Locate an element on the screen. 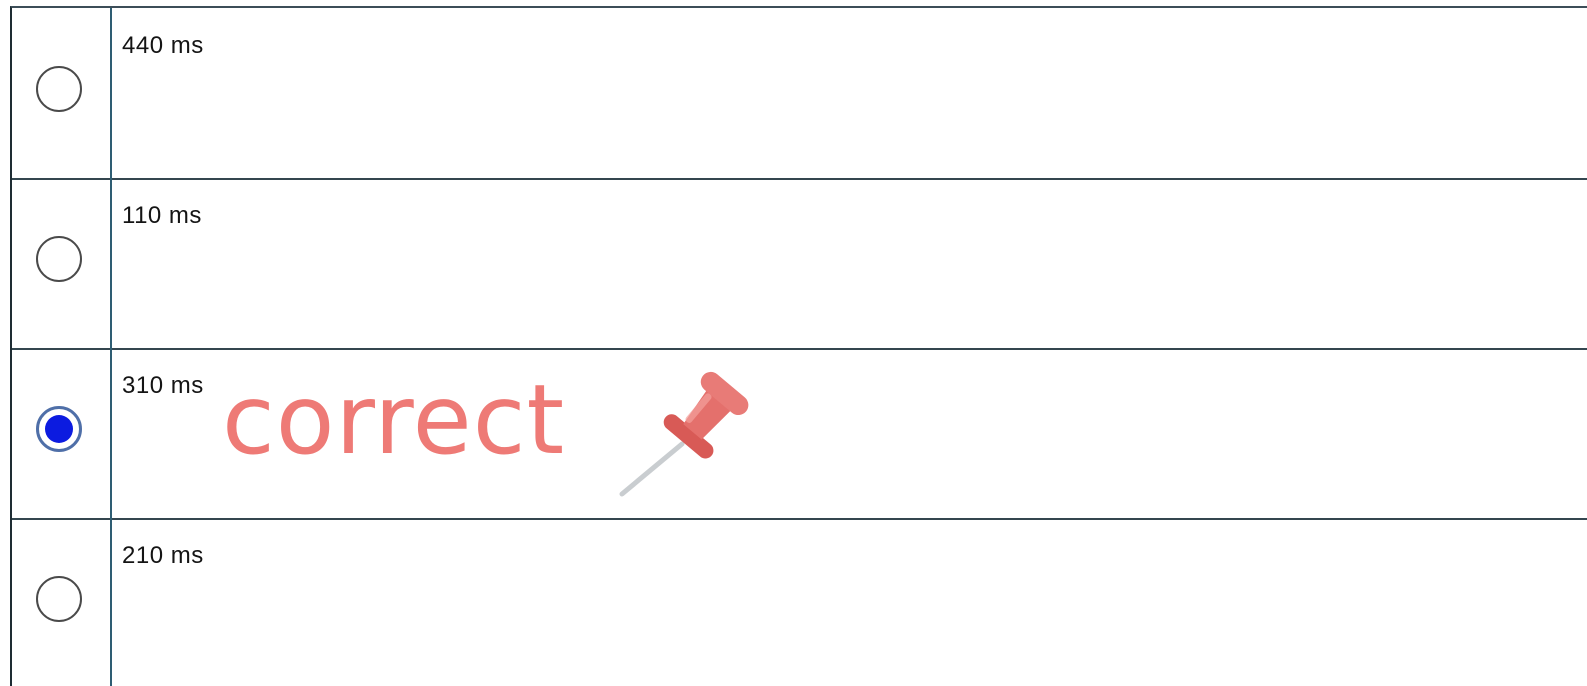  answer-option-label: 440 ms is located at coordinates (163, 45).